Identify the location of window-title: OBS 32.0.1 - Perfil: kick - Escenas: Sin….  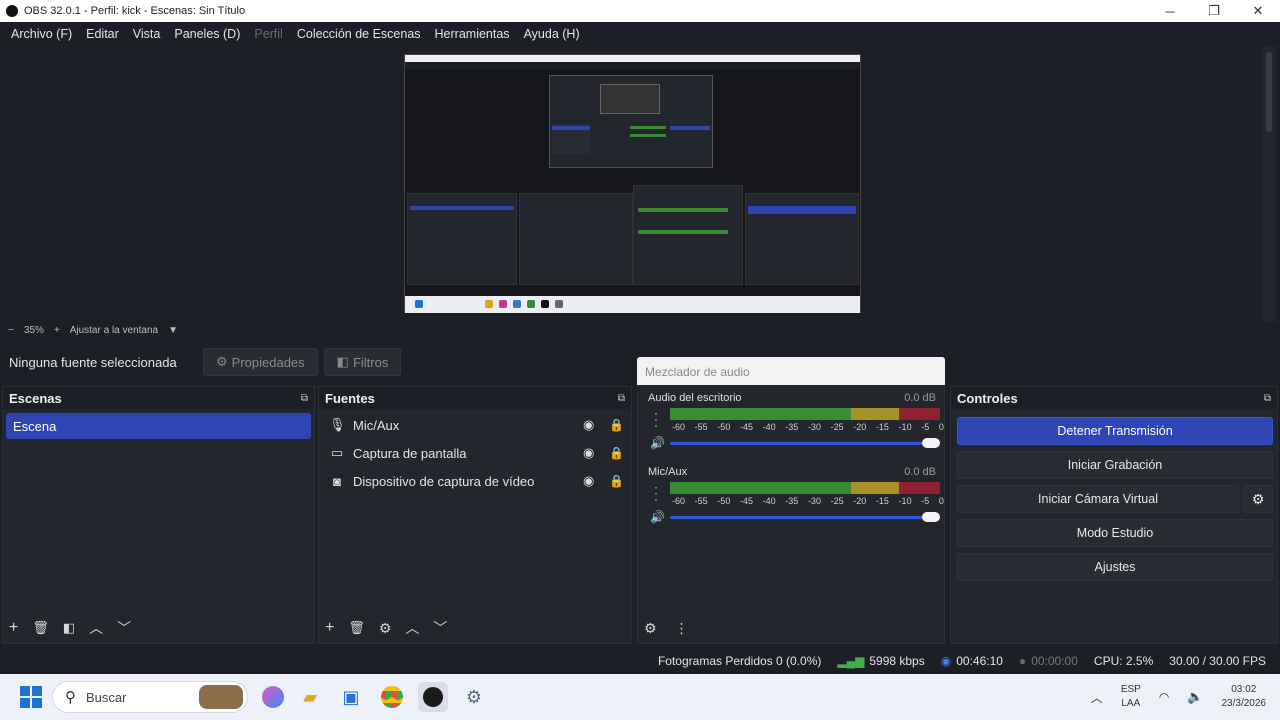
(135, 11).